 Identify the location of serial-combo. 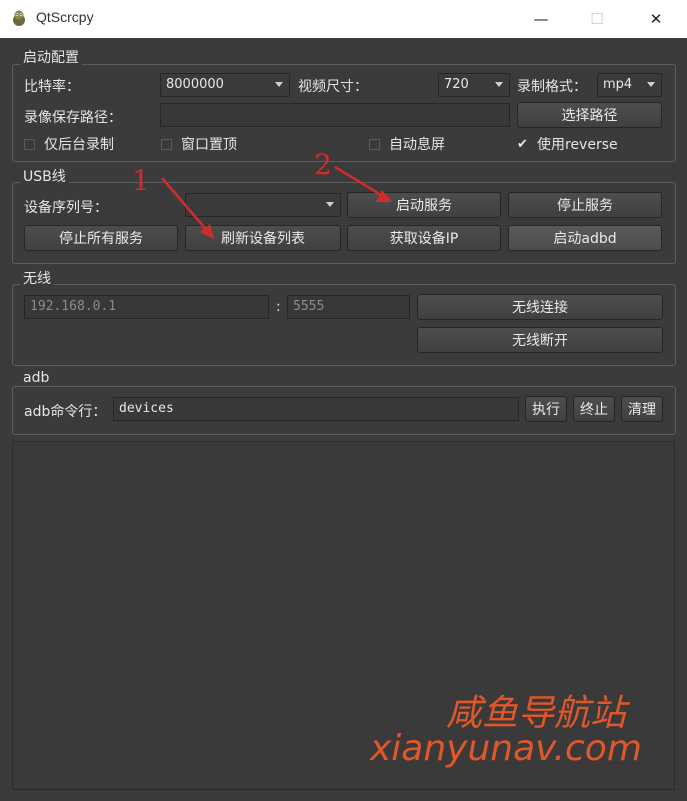
(263, 205).